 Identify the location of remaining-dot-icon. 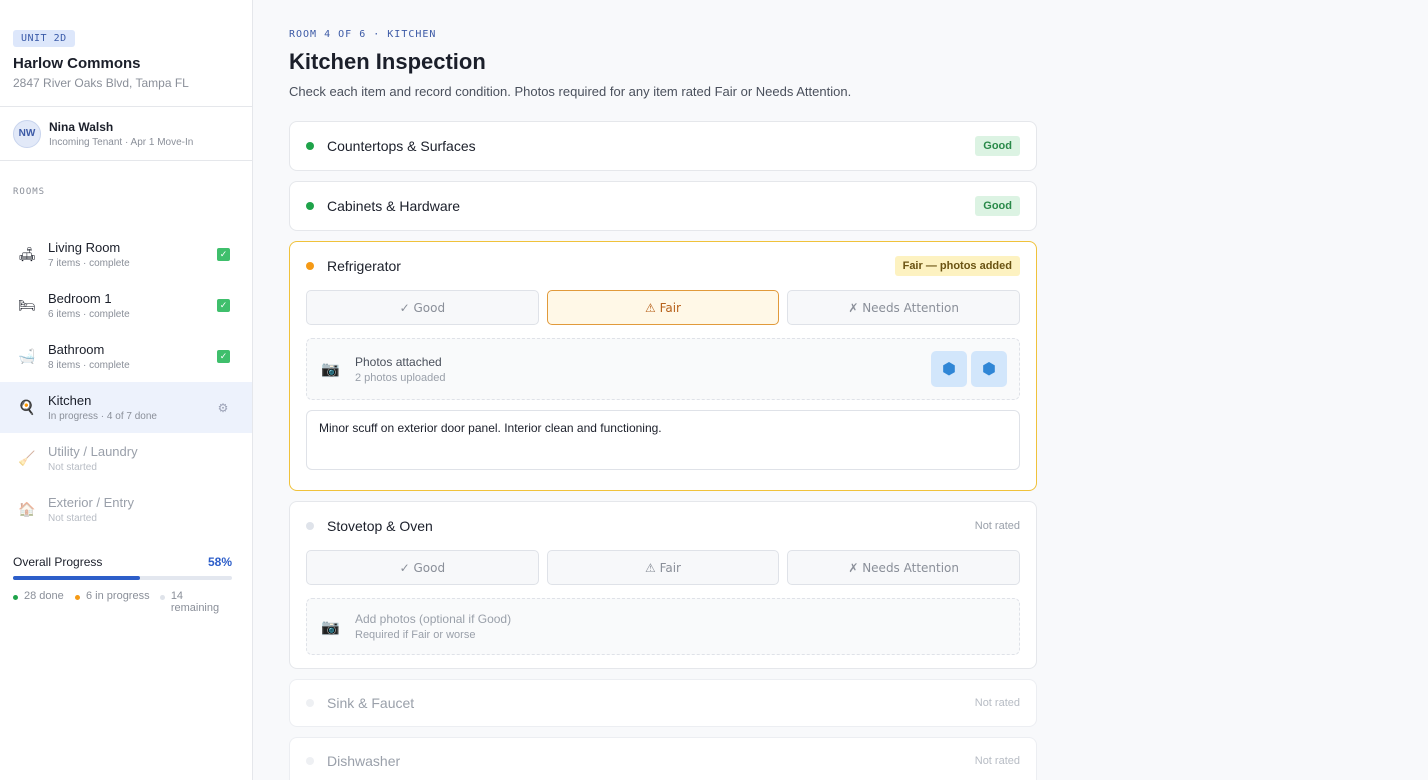
(162, 597).